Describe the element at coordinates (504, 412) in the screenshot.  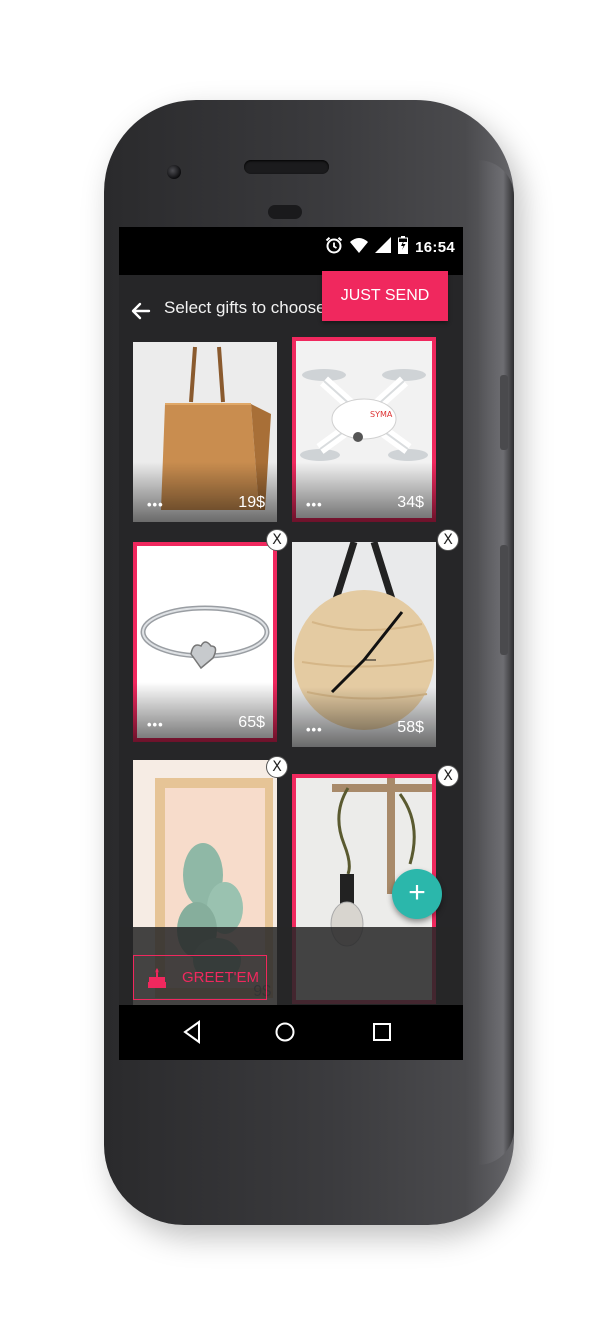
I see `volume-button` at that location.